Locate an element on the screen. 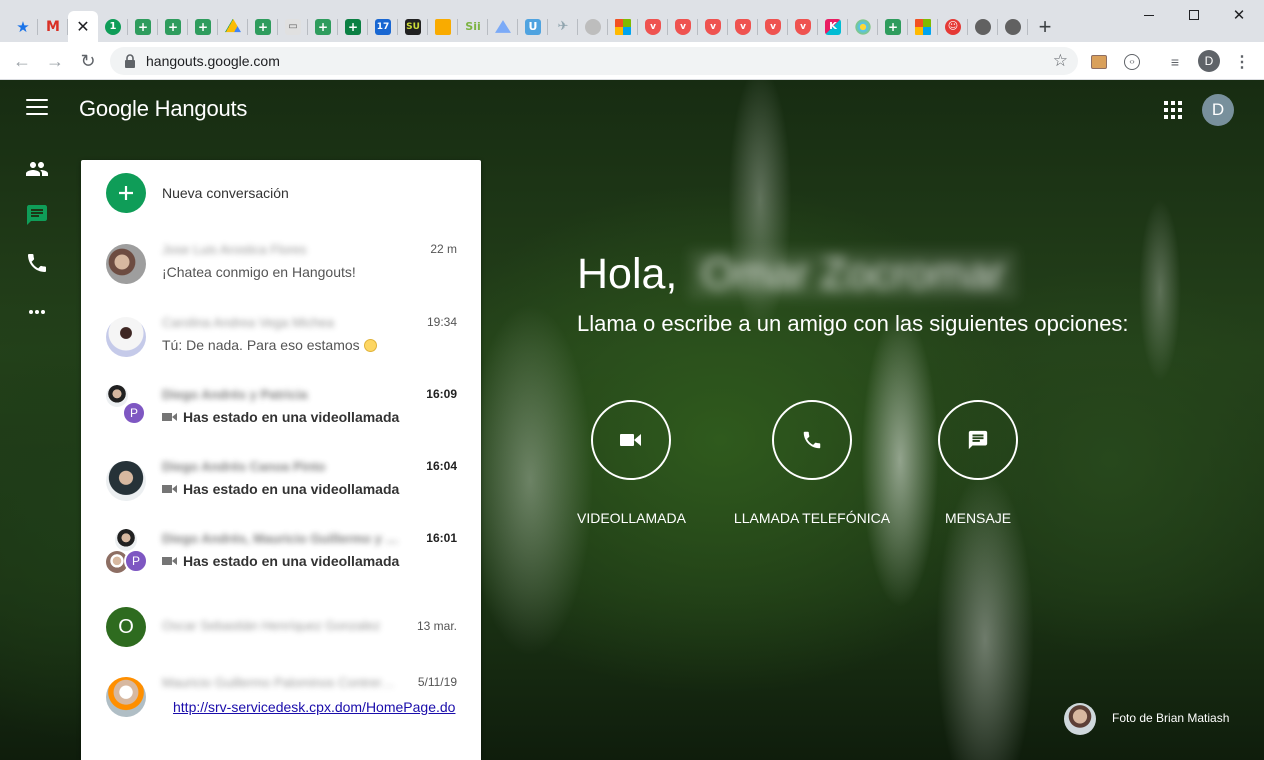 The height and width of the screenshot is (760, 1264). photo-credit: Foto de Brian Matiash is located at coordinates (1154, 719).